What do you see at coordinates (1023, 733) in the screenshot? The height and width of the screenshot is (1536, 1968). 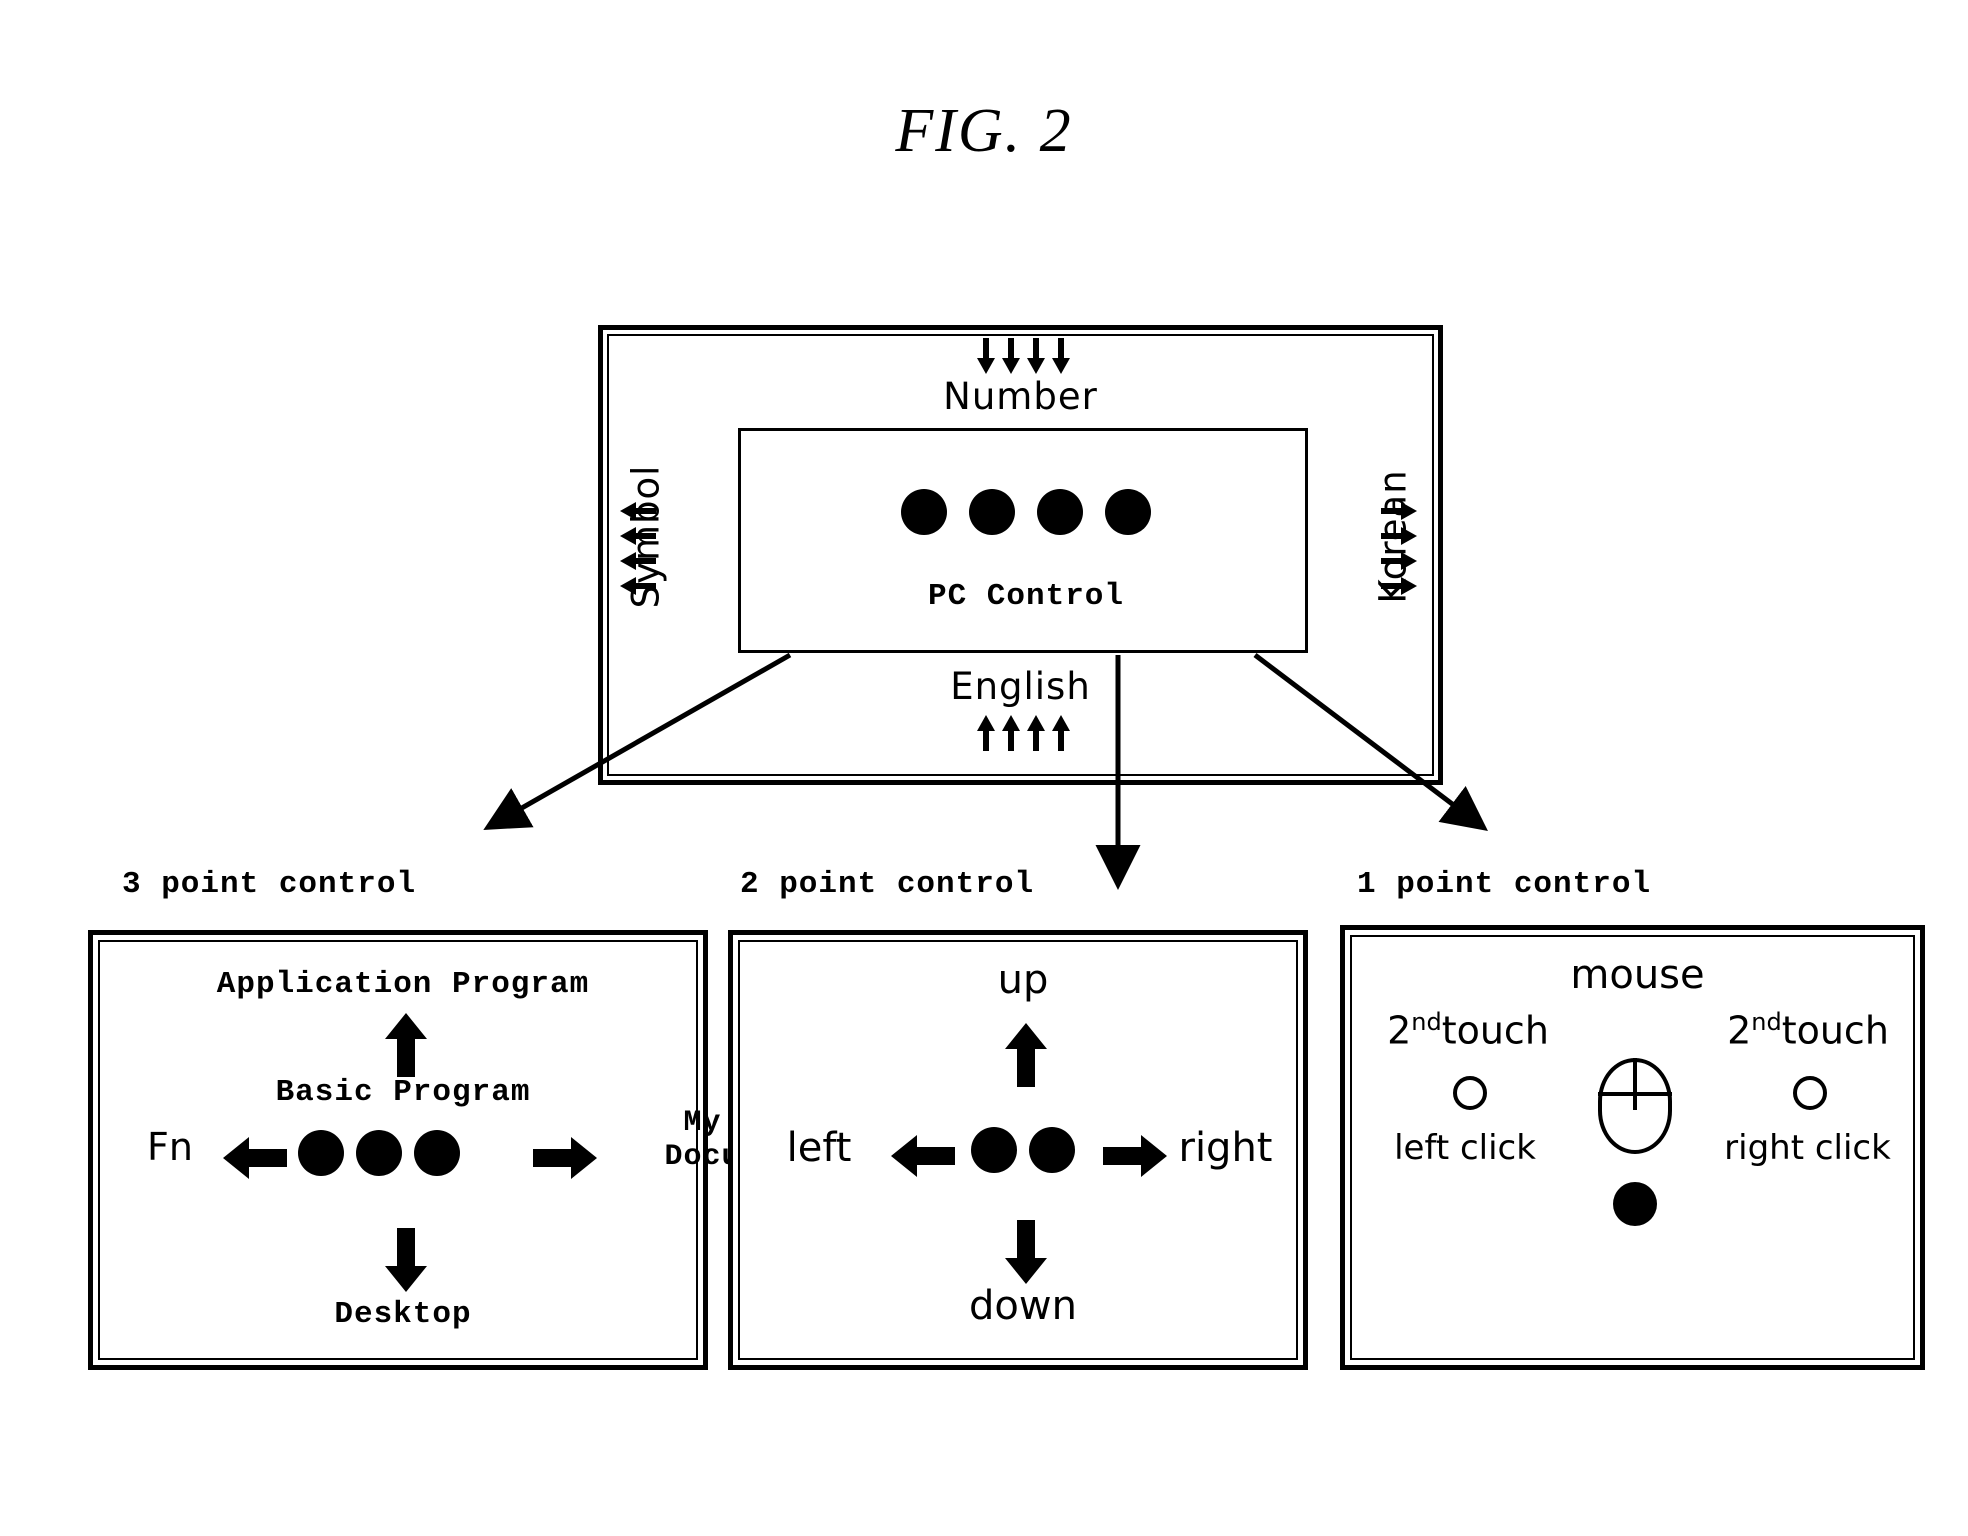 I see `down-arrow-cluster-icon` at bounding box center [1023, 733].